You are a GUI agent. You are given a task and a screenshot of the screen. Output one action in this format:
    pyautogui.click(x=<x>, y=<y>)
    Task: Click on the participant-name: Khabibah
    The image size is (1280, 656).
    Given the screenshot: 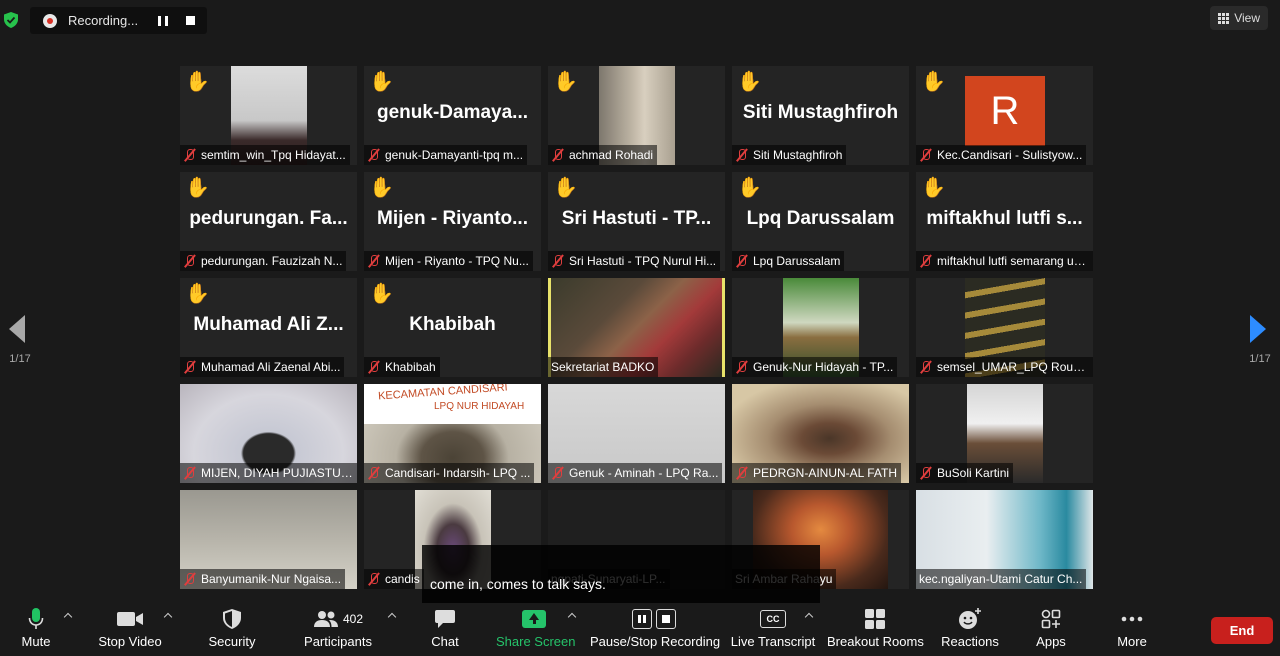 What is the action you would take?
    pyautogui.click(x=410, y=367)
    